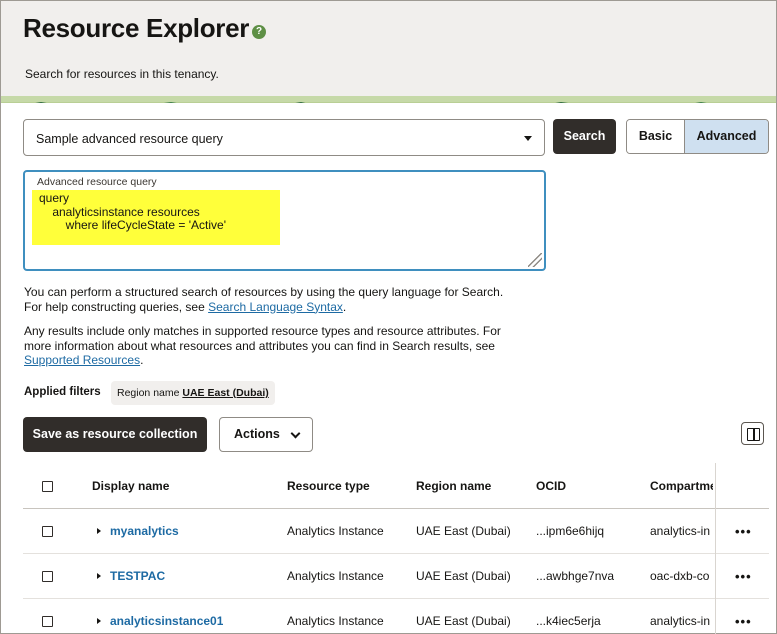 This screenshot has height=634, width=777. Describe the element at coordinates (166, 621) in the screenshot. I see `resource-name-link: analyticsinstance01` at that location.